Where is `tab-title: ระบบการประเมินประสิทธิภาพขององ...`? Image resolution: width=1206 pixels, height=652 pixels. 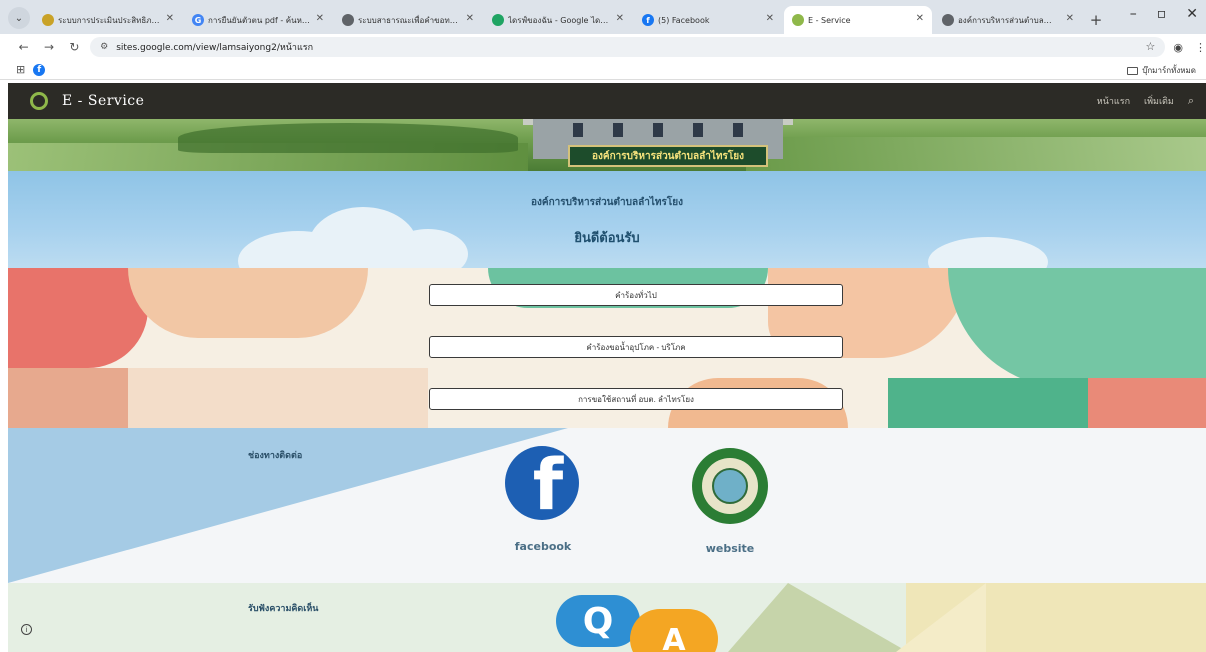
tab-title: ระบบการประเมินประสิทธิภาพขององ... is located at coordinates (109, 20).